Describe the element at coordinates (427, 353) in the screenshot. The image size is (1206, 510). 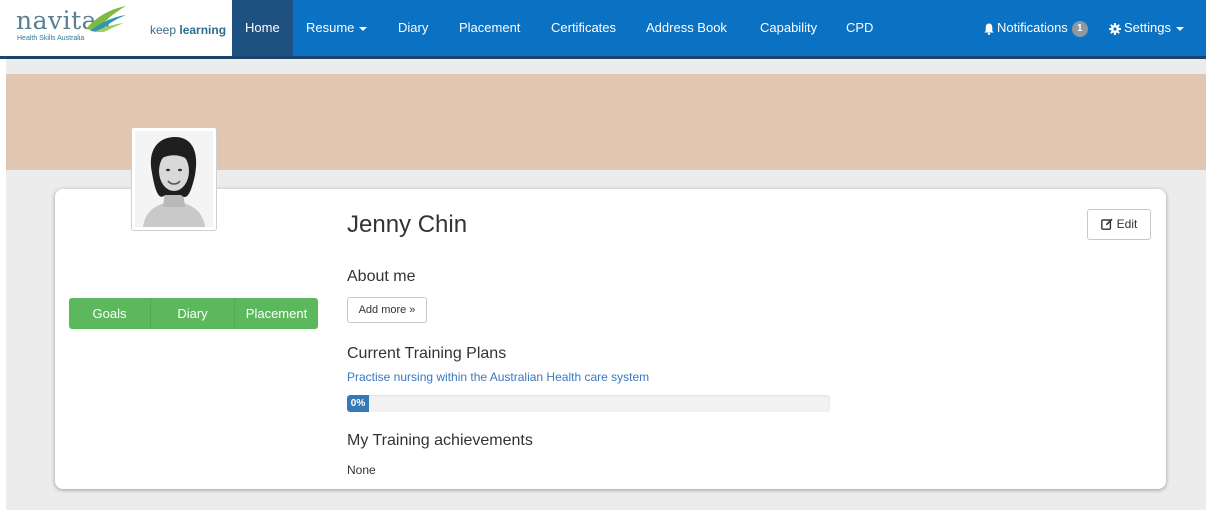
I see `training-plans-heading: Current Training Plans` at that location.